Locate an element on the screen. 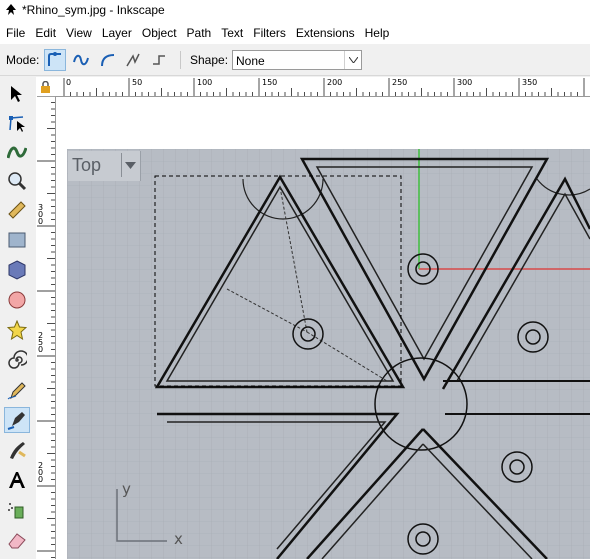 This screenshot has width=590, height=559. axis-y-label: y is located at coordinates (126, 489).